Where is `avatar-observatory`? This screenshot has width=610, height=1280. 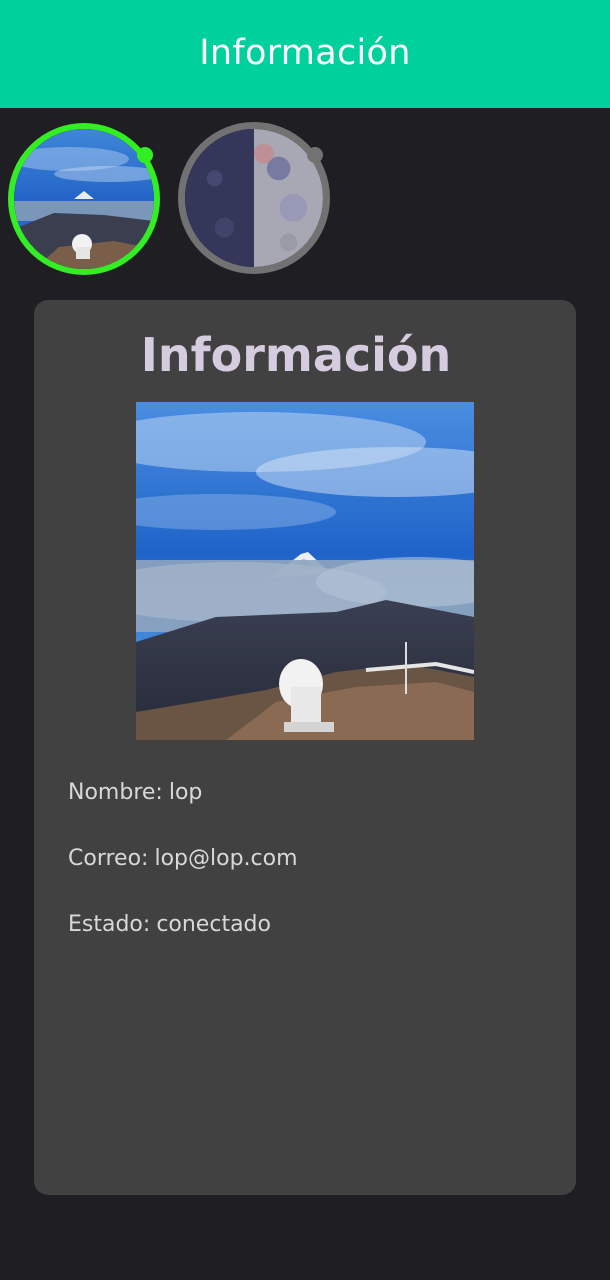 avatar-observatory is located at coordinates (84, 199).